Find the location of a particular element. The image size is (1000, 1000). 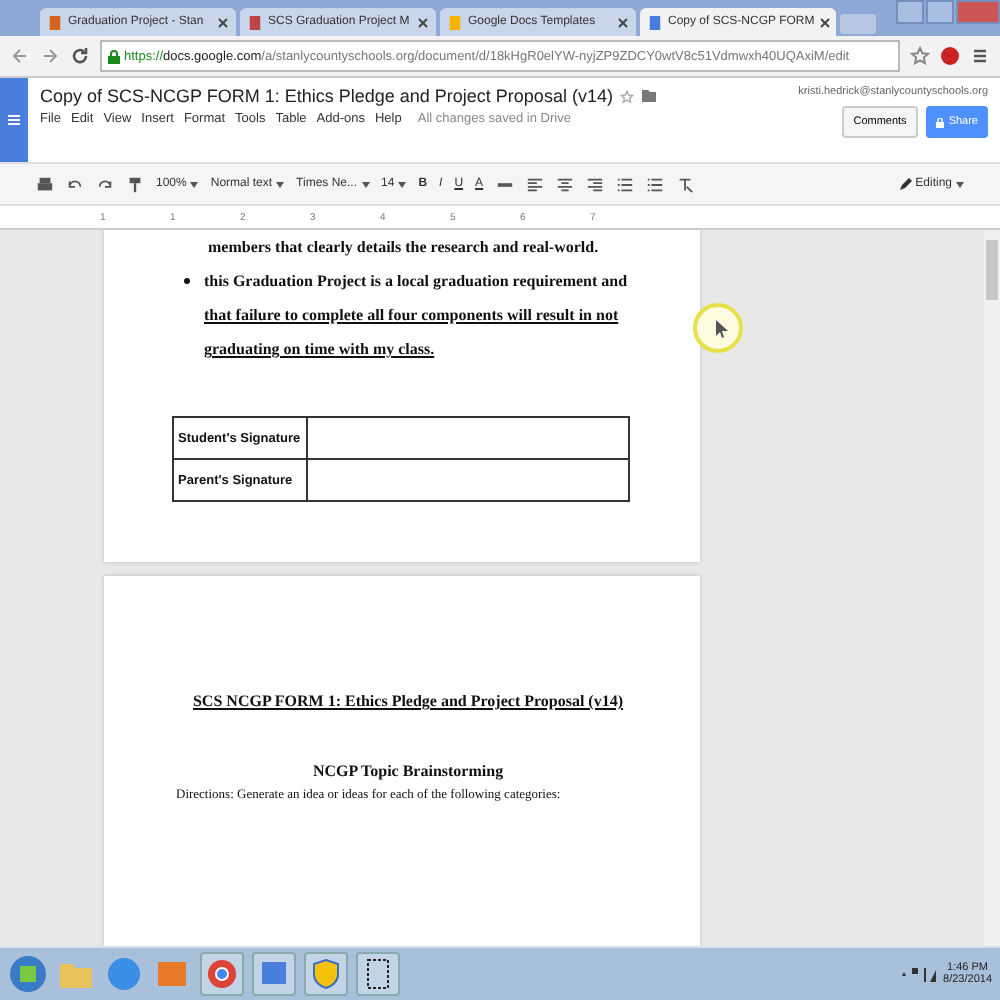

align-center-icon is located at coordinates (564, 184).